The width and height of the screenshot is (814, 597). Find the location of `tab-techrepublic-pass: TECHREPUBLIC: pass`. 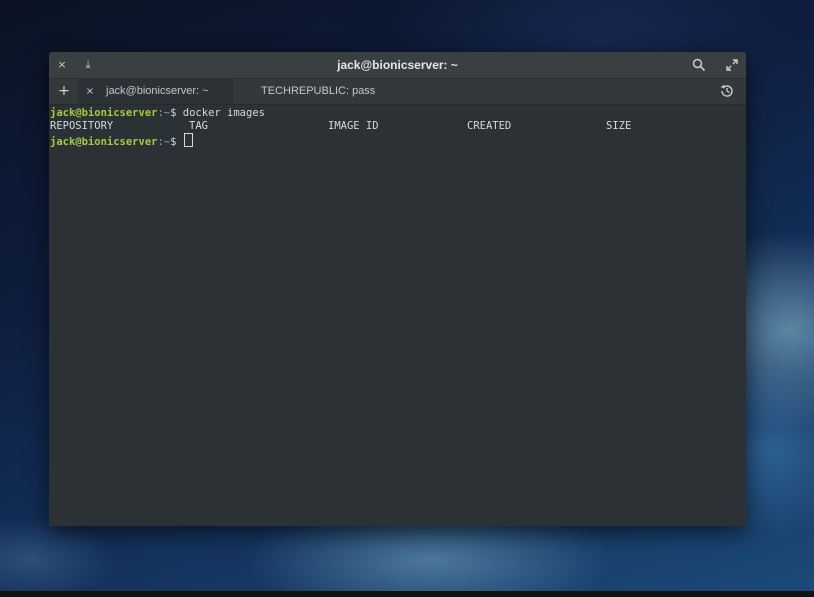

tab-techrepublic-pass: TECHREPUBLIC: pass is located at coordinates (333, 91).